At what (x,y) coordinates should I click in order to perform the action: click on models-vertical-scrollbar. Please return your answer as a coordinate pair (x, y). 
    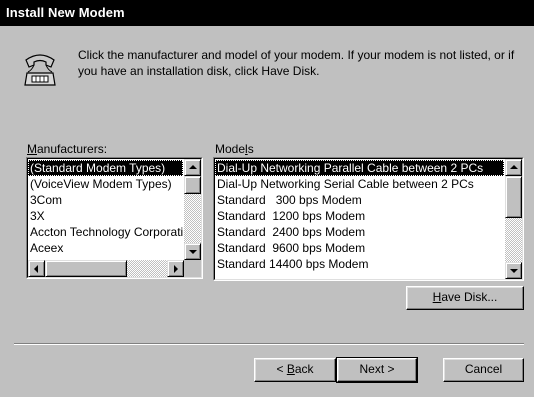
    Looking at the image, I should click on (513, 219).